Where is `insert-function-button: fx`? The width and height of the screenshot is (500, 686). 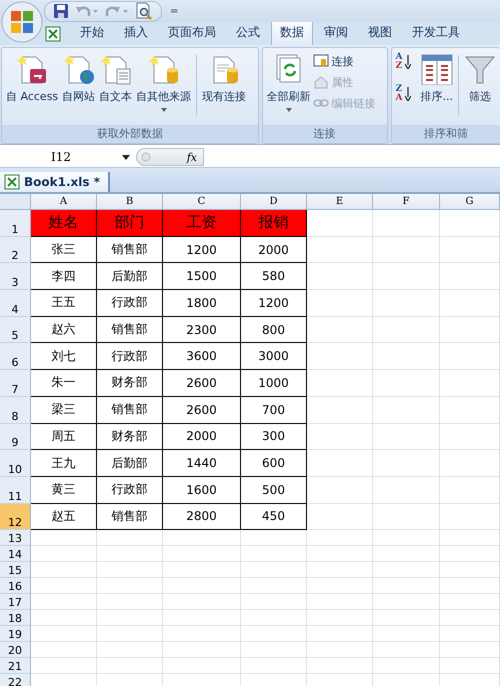 insert-function-button: fx is located at coordinates (191, 157).